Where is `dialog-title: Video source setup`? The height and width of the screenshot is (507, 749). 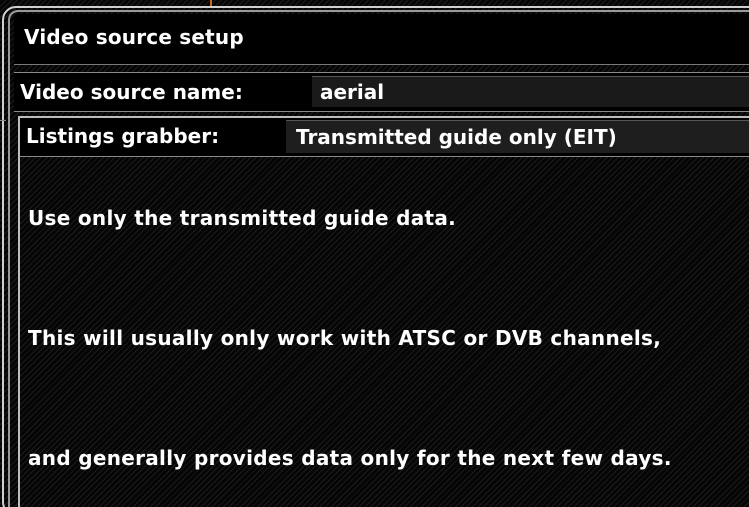
dialog-title: Video source setup is located at coordinates (134, 37).